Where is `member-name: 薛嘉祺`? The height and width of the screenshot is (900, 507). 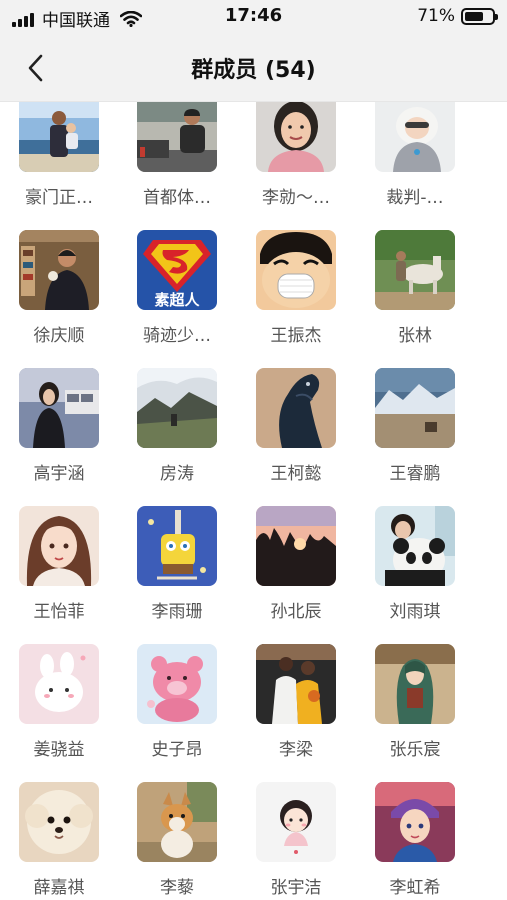
member-name: 薛嘉祺 is located at coordinates (59, 888).